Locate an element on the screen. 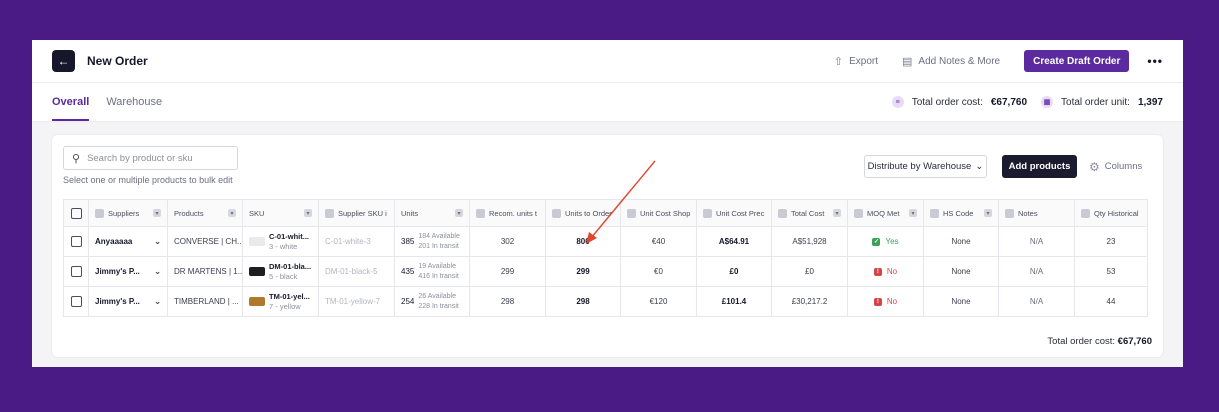  total-cost-label: Total order cost: is located at coordinates (947, 102).